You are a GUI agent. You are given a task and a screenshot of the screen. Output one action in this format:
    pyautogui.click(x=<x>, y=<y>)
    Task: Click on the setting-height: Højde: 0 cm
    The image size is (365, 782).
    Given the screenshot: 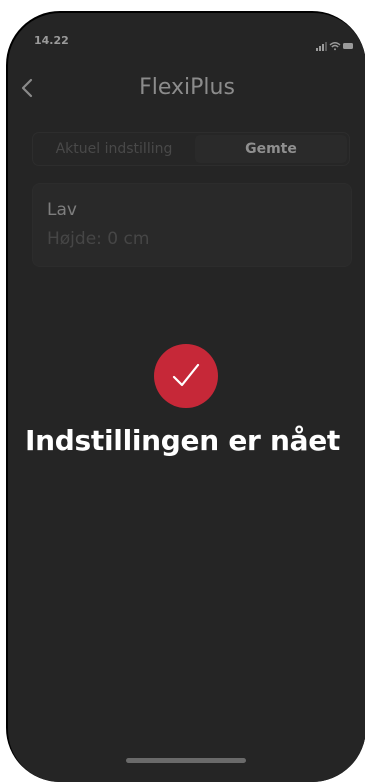 What is the action you would take?
    pyautogui.click(x=98, y=239)
    